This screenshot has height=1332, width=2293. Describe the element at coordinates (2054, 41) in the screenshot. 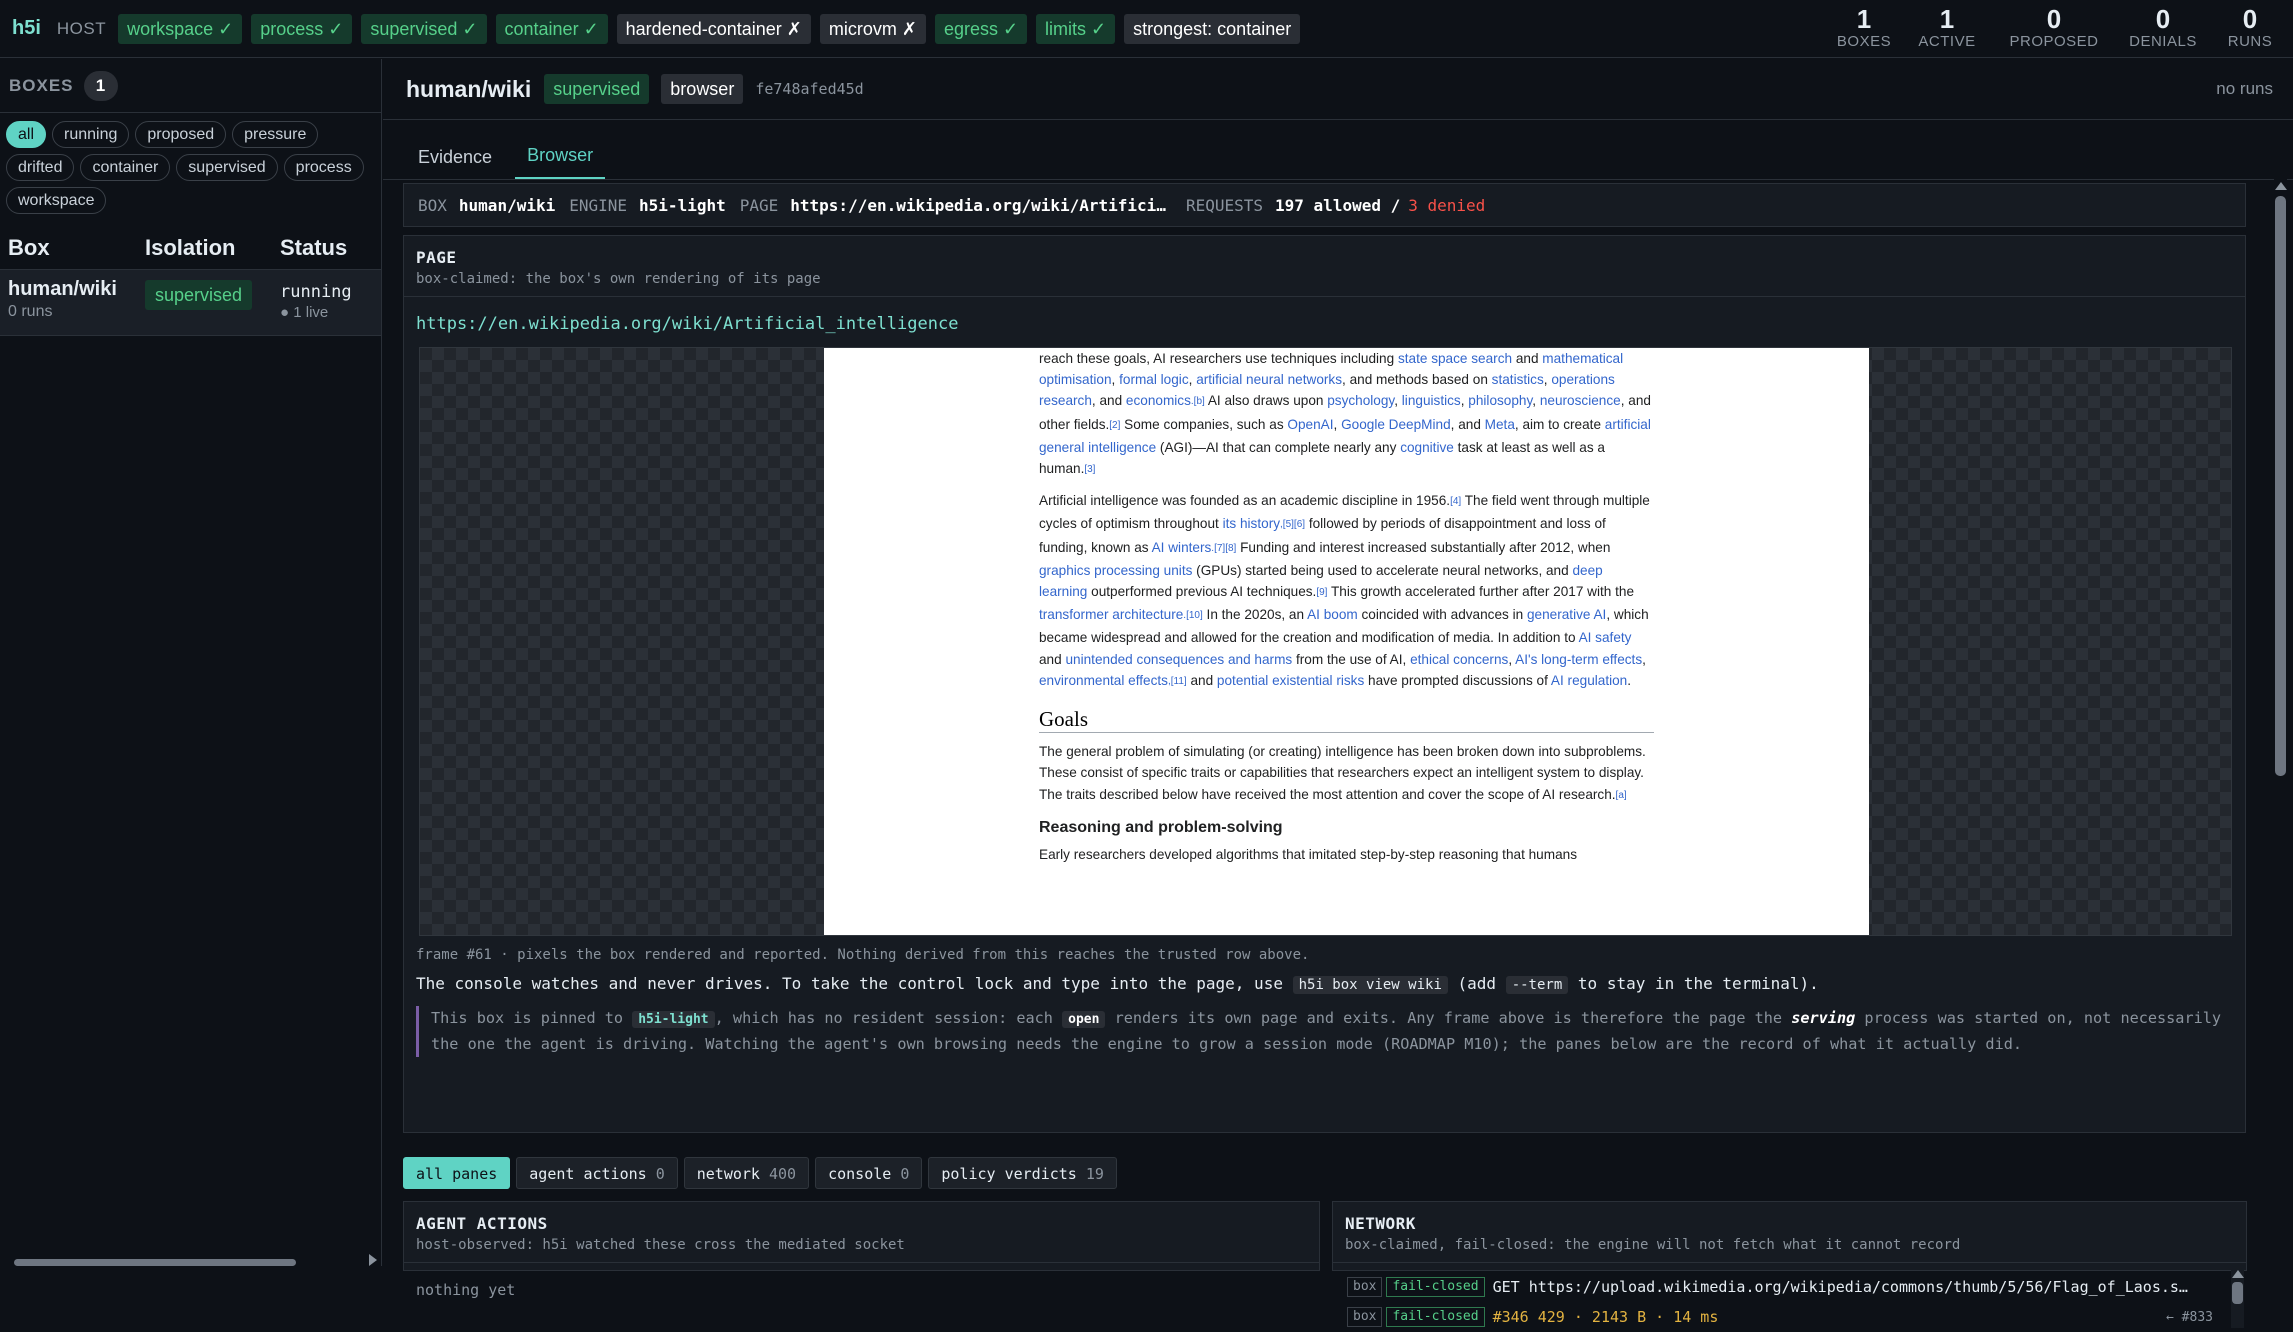

I see `stat-label: PROPOSED` at that location.